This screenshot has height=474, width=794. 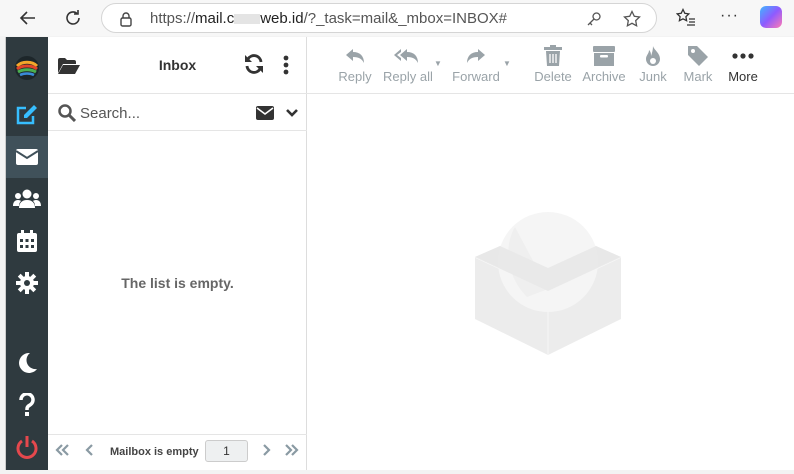 What do you see at coordinates (406, 56) in the screenshot?
I see `reply-all-icon` at bounding box center [406, 56].